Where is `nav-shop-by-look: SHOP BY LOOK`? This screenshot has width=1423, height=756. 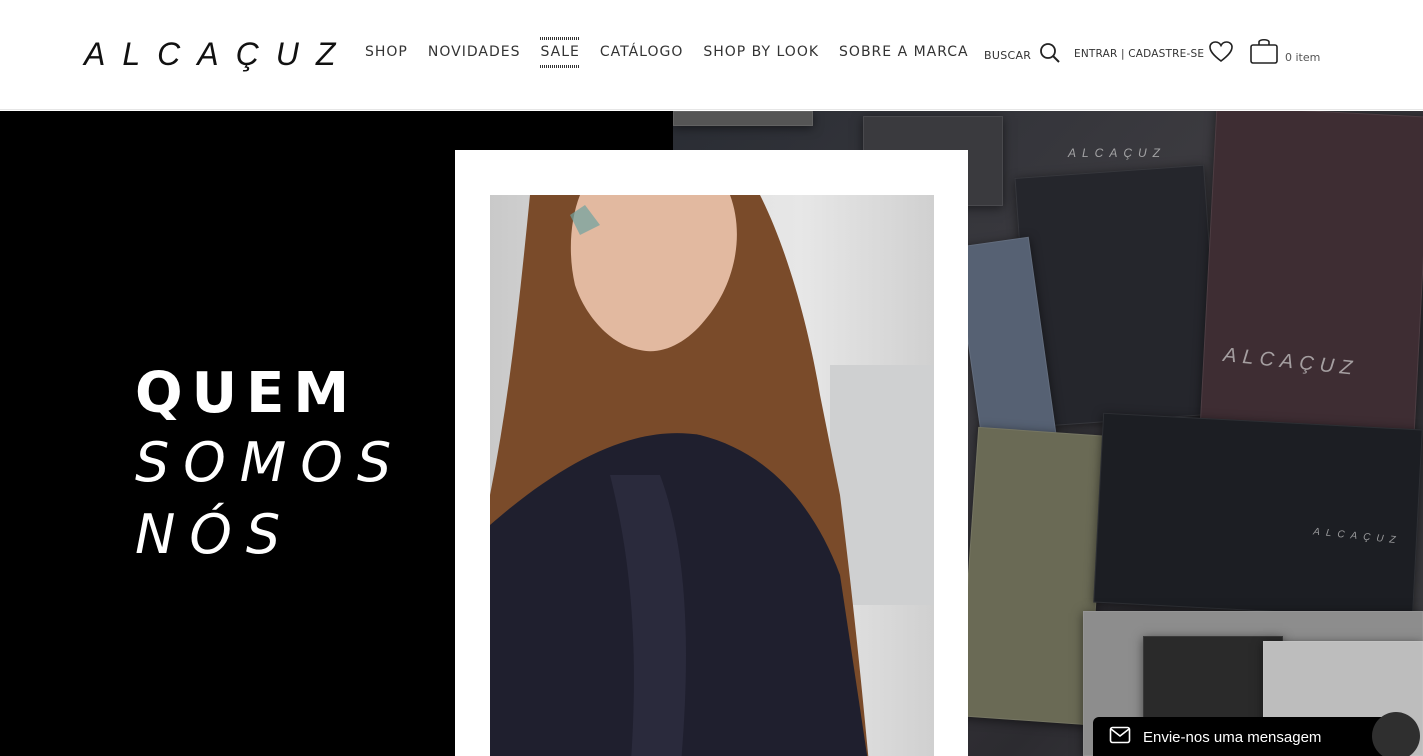 nav-shop-by-look: SHOP BY LOOK is located at coordinates (761, 52).